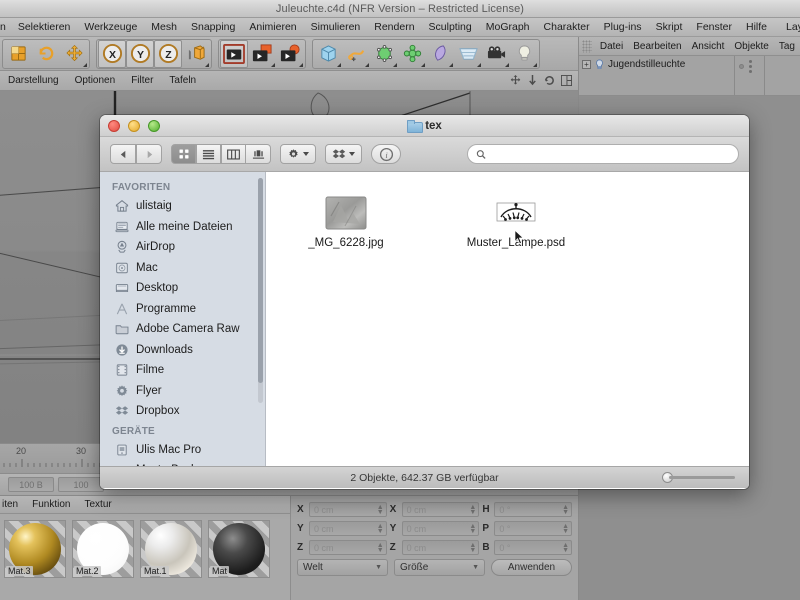 This screenshot has height=600, width=800. Describe the element at coordinates (145, 505) in the screenshot. I see `material-menubar: iten Funktion Textur` at that location.